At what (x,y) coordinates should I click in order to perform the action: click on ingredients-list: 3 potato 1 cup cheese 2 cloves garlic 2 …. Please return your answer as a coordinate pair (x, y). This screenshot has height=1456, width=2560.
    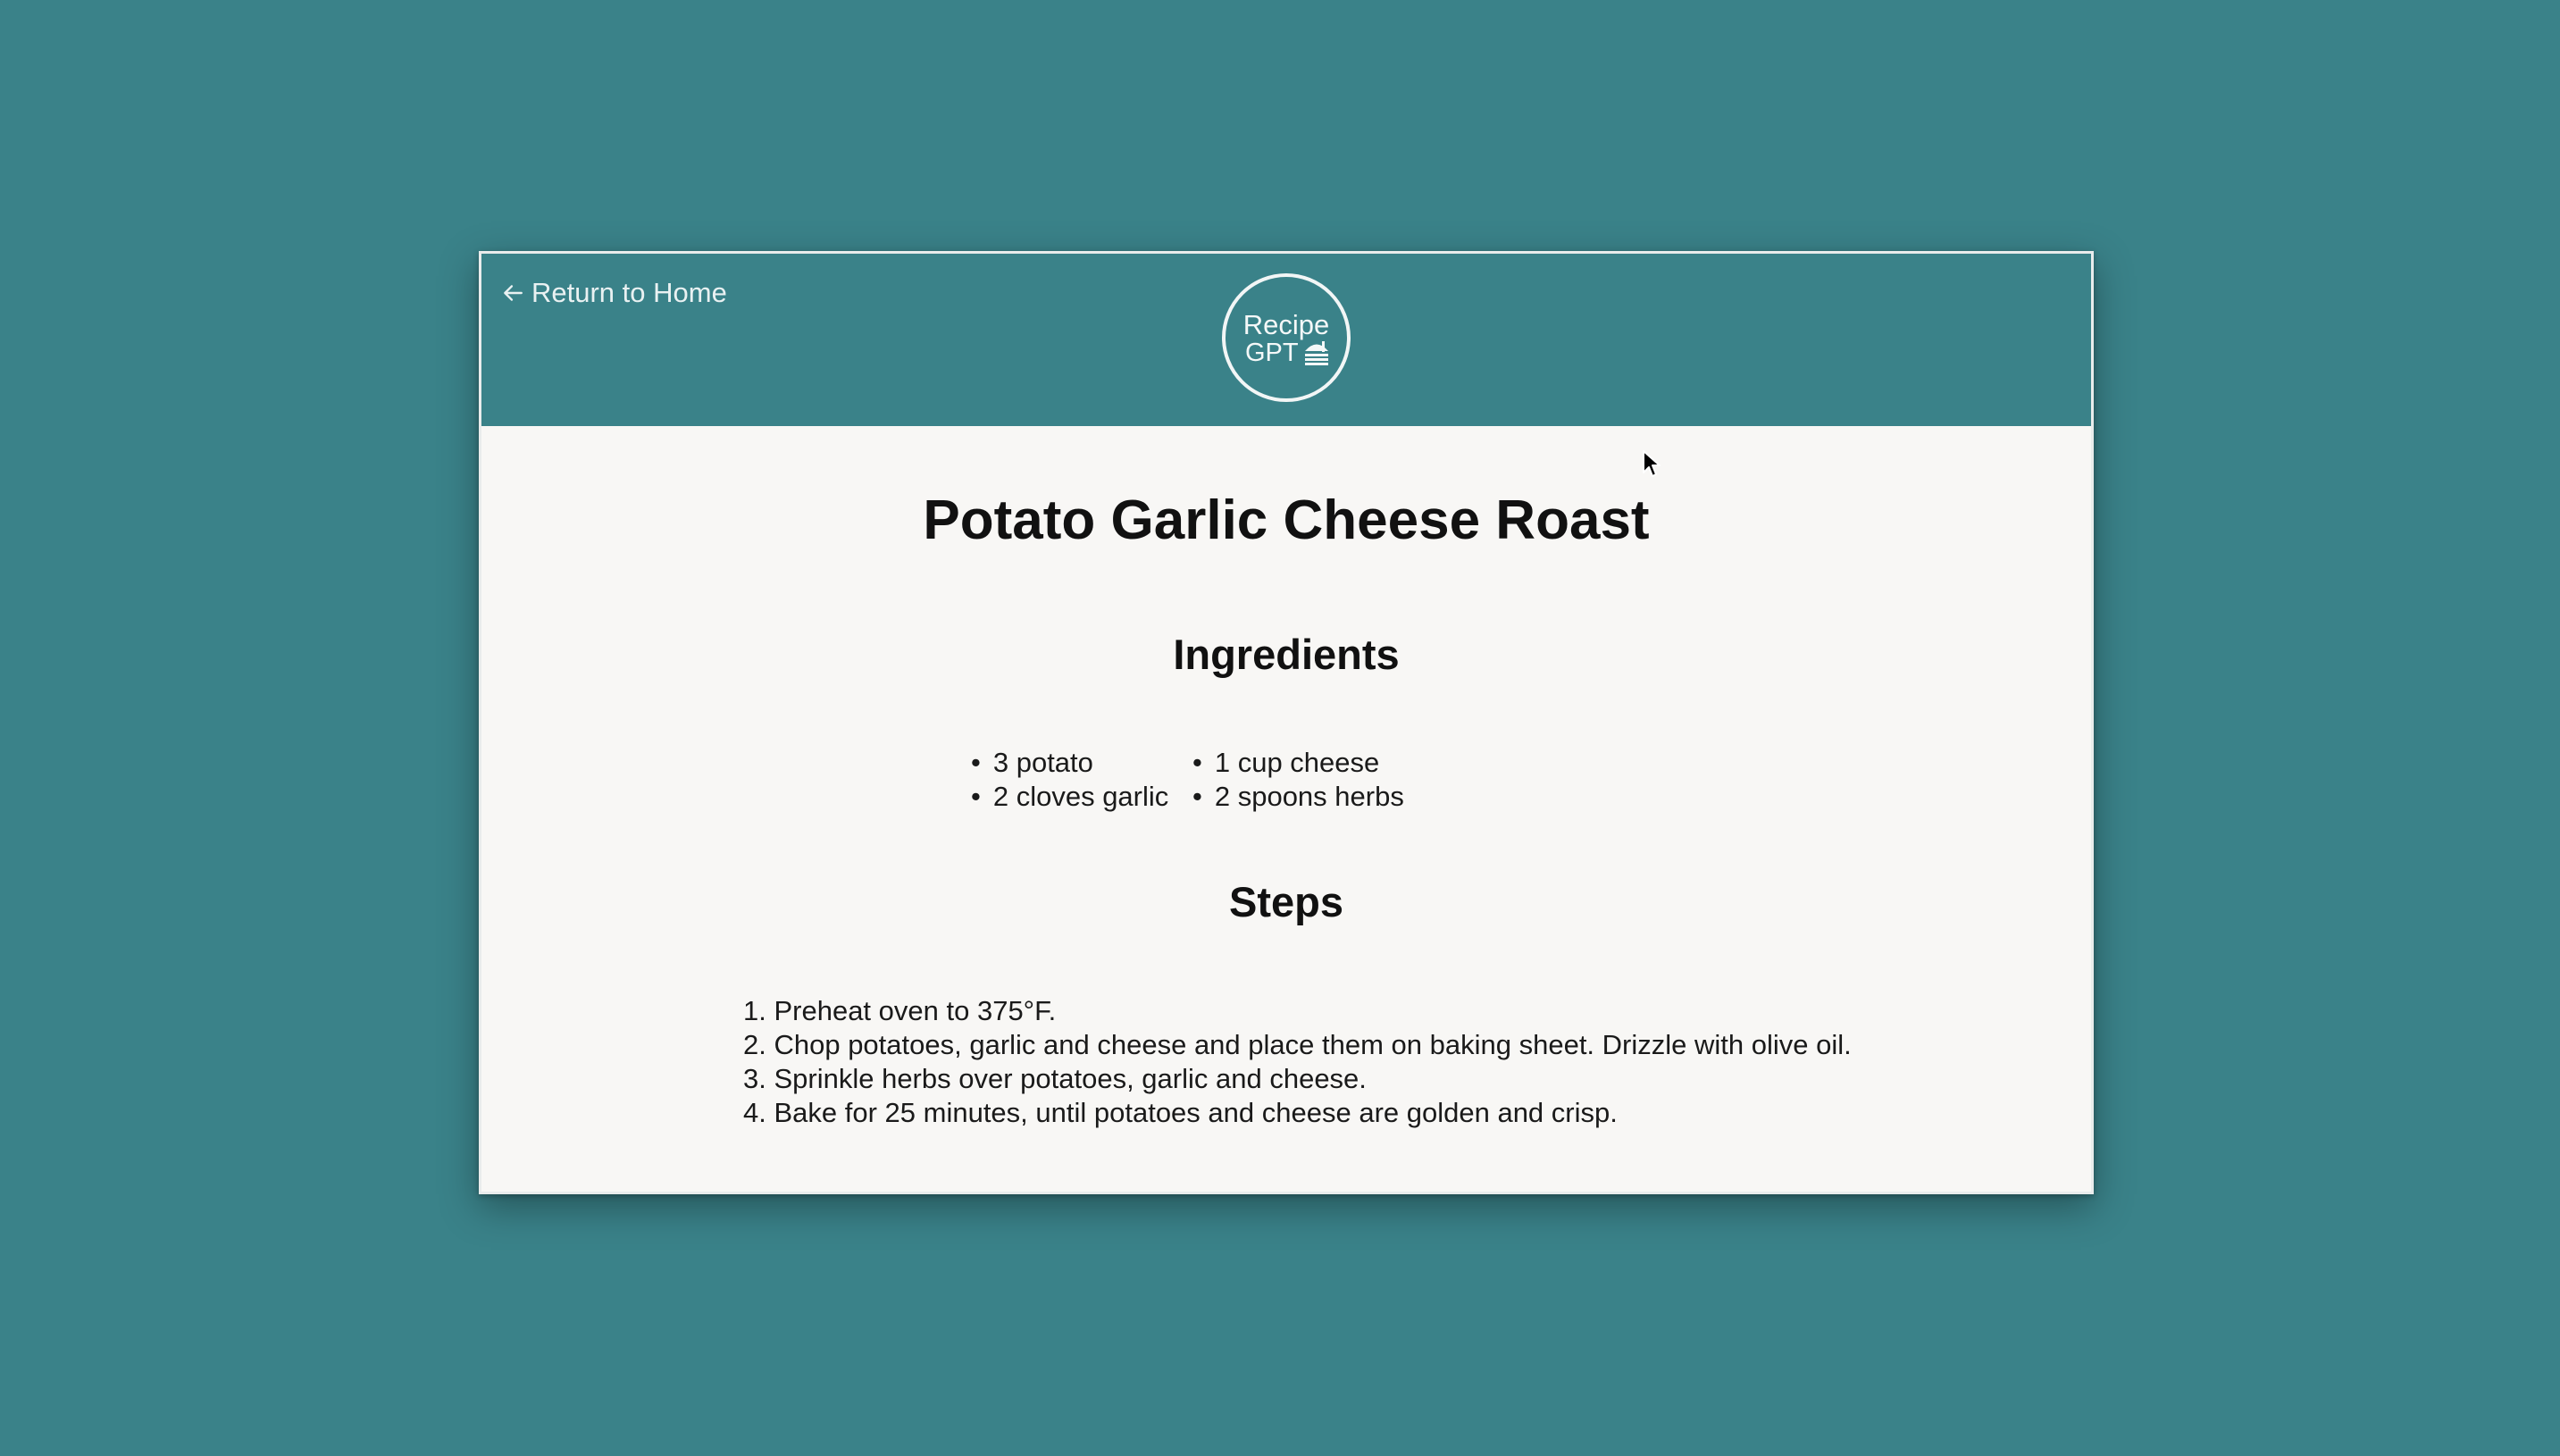
    Looking at the image, I should click on (1198, 780).